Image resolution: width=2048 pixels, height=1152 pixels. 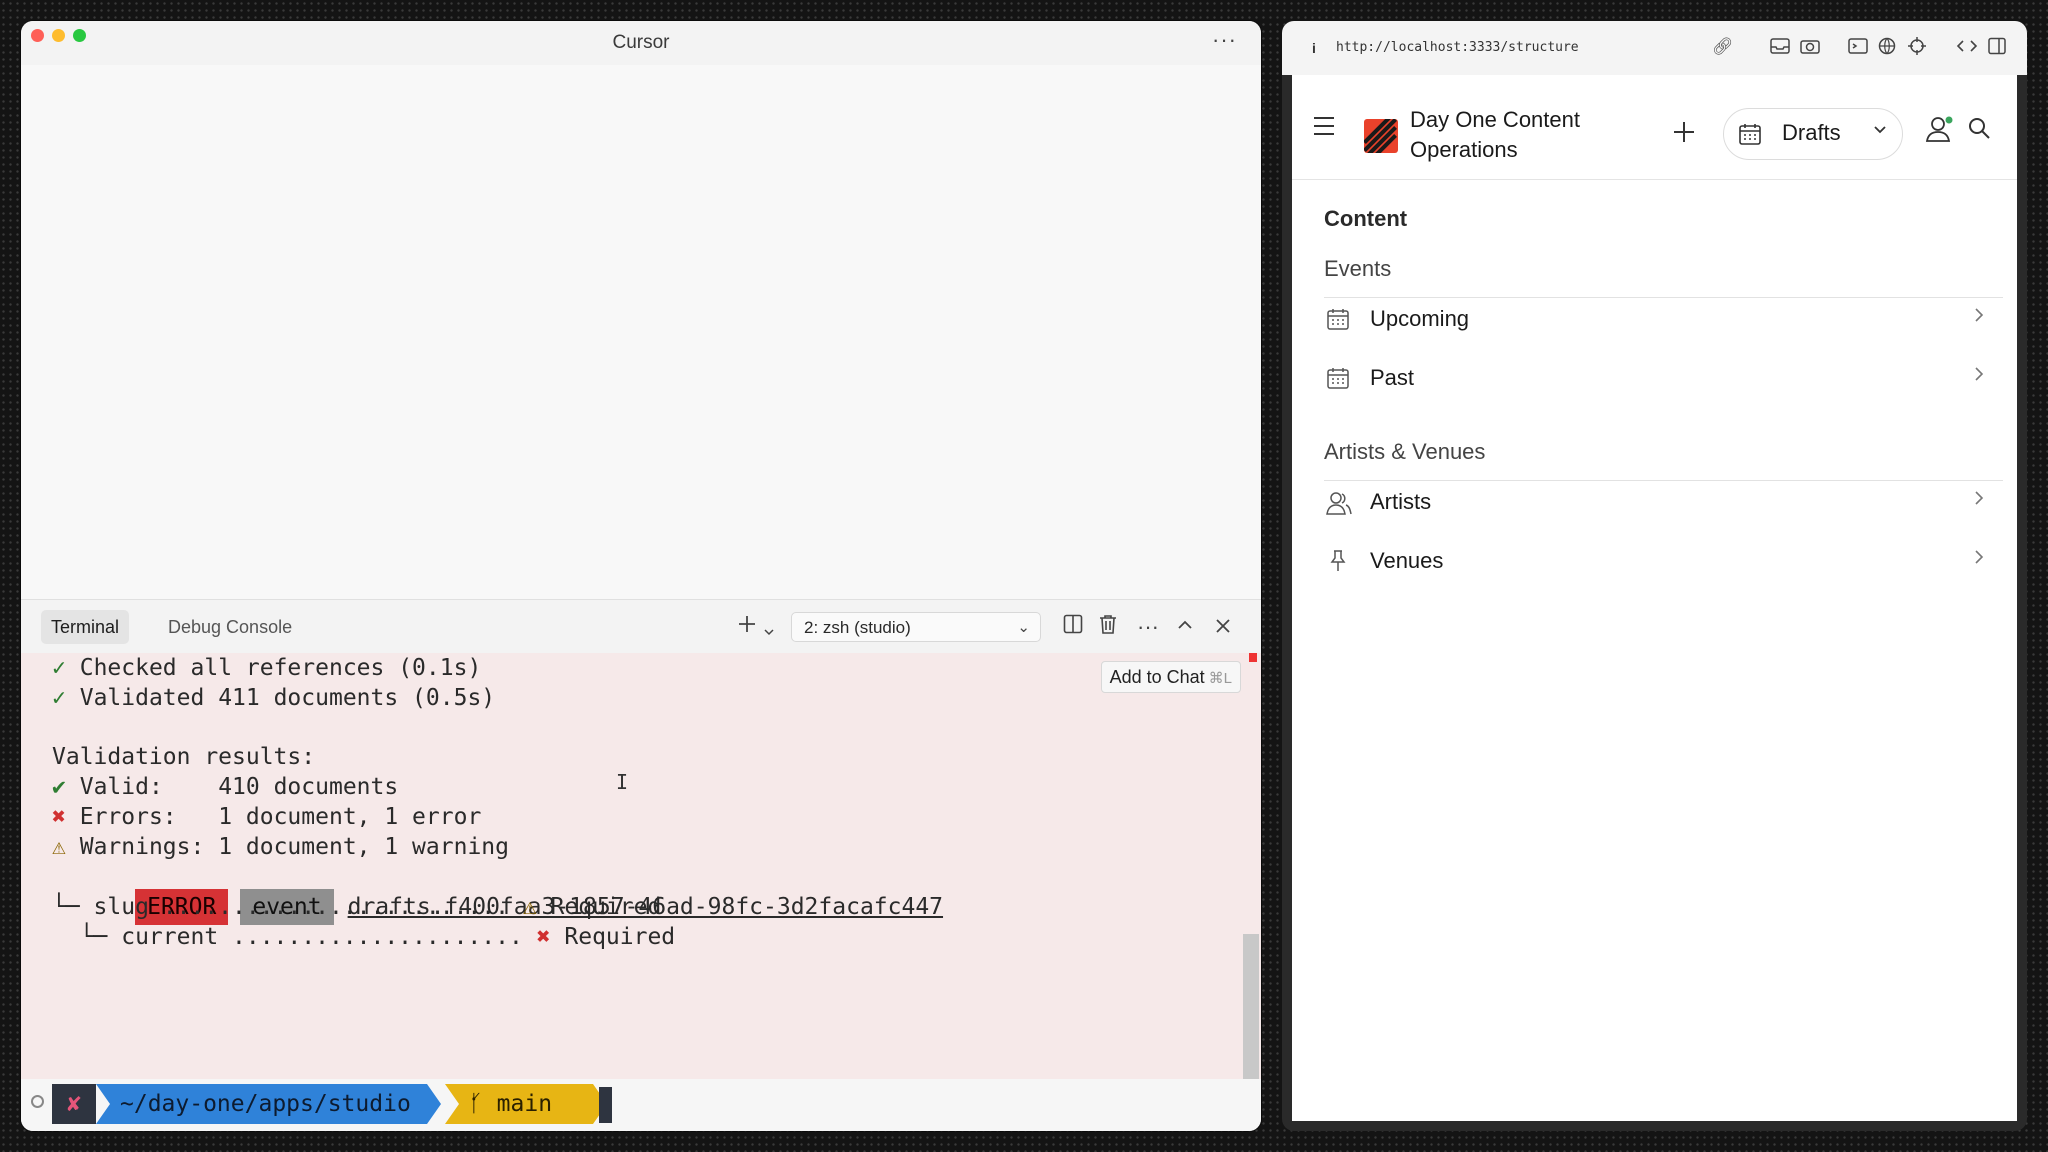 I want to click on perspective-label: Drafts, so click(x=1811, y=132).